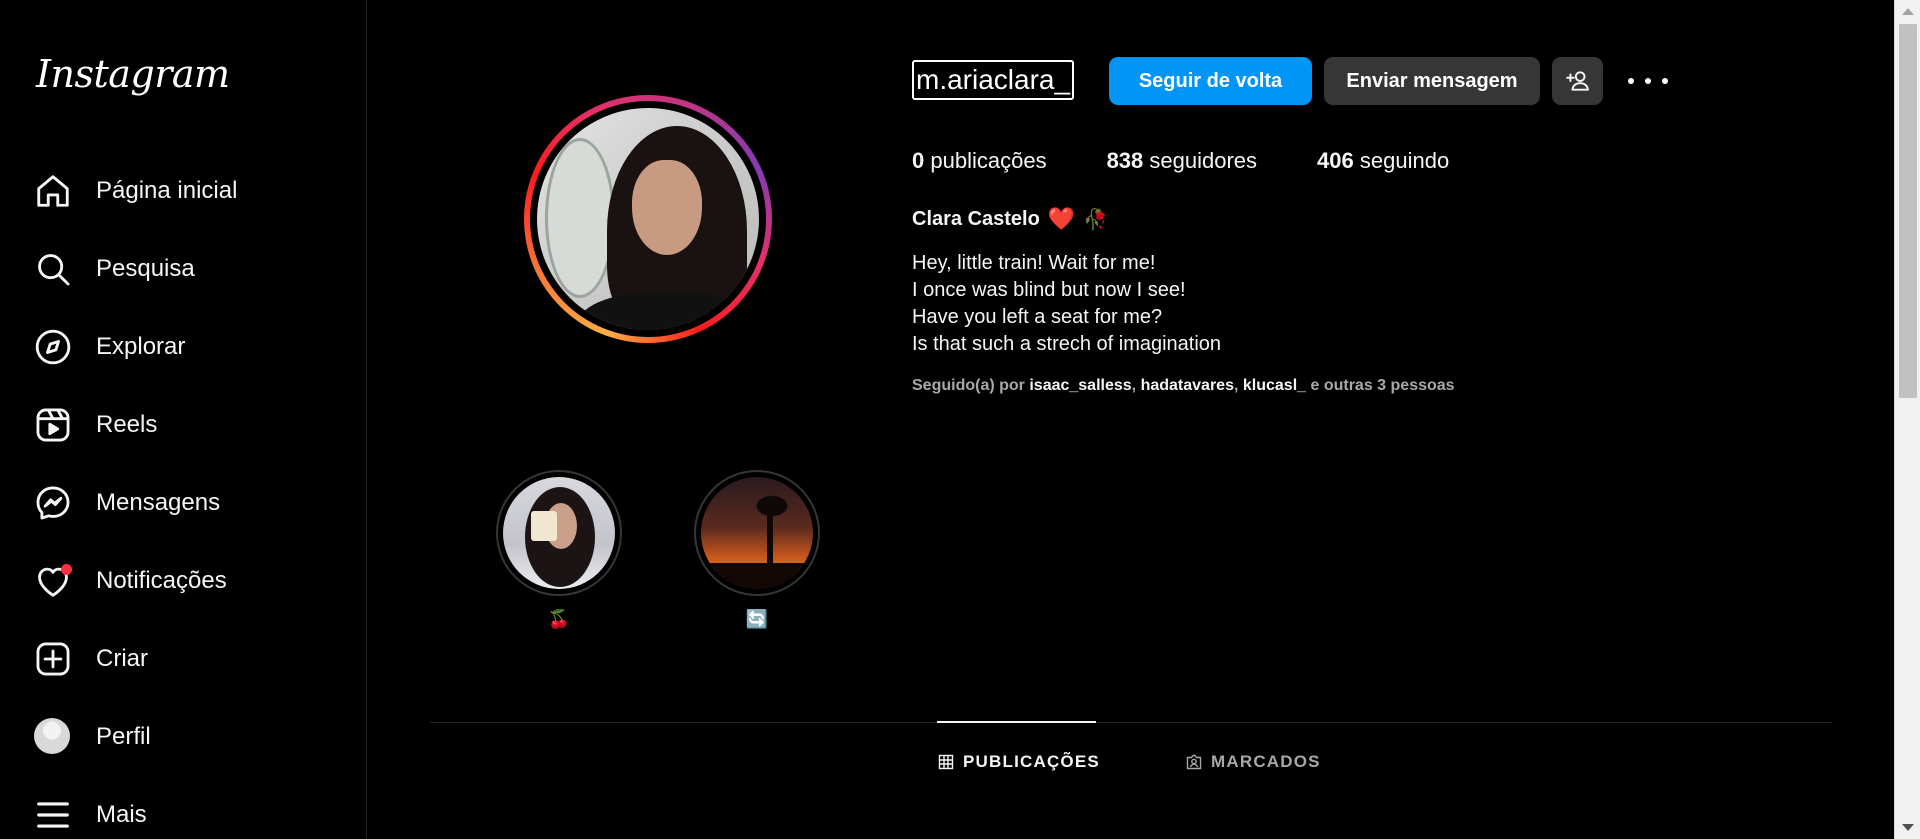  What do you see at coordinates (757, 576) in the screenshot?
I see `highlight-photo-ground` at bounding box center [757, 576].